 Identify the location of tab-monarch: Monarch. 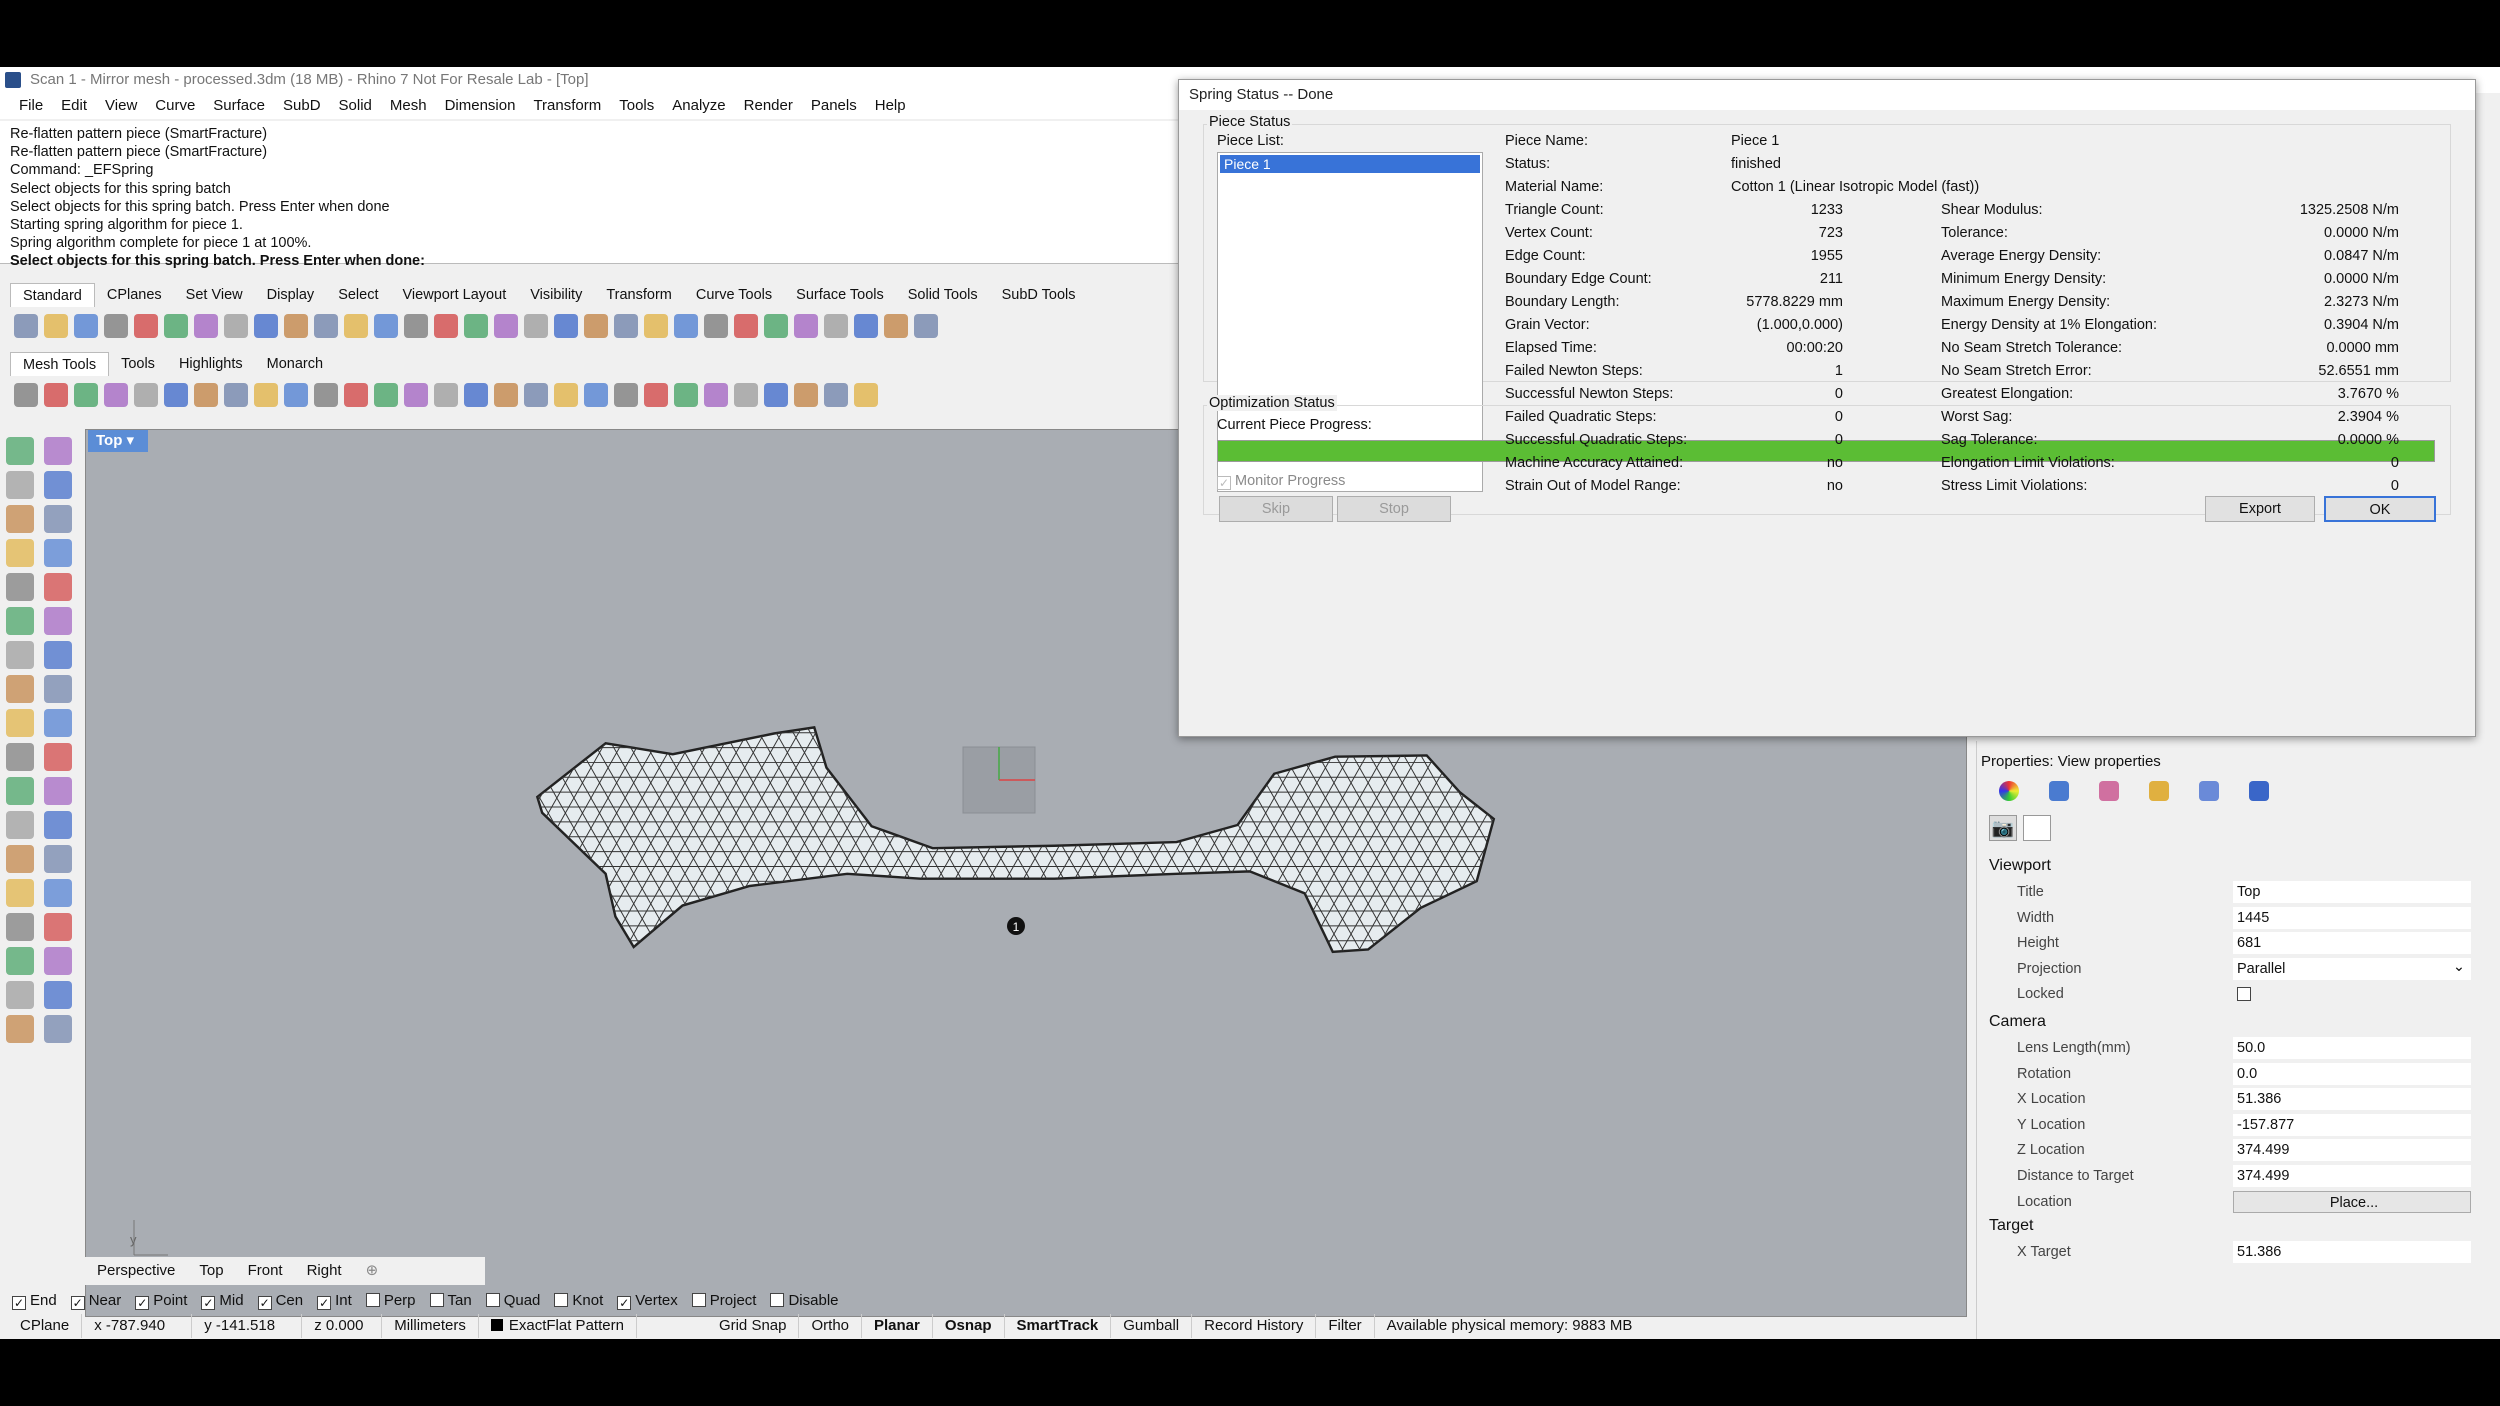
(295, 364).